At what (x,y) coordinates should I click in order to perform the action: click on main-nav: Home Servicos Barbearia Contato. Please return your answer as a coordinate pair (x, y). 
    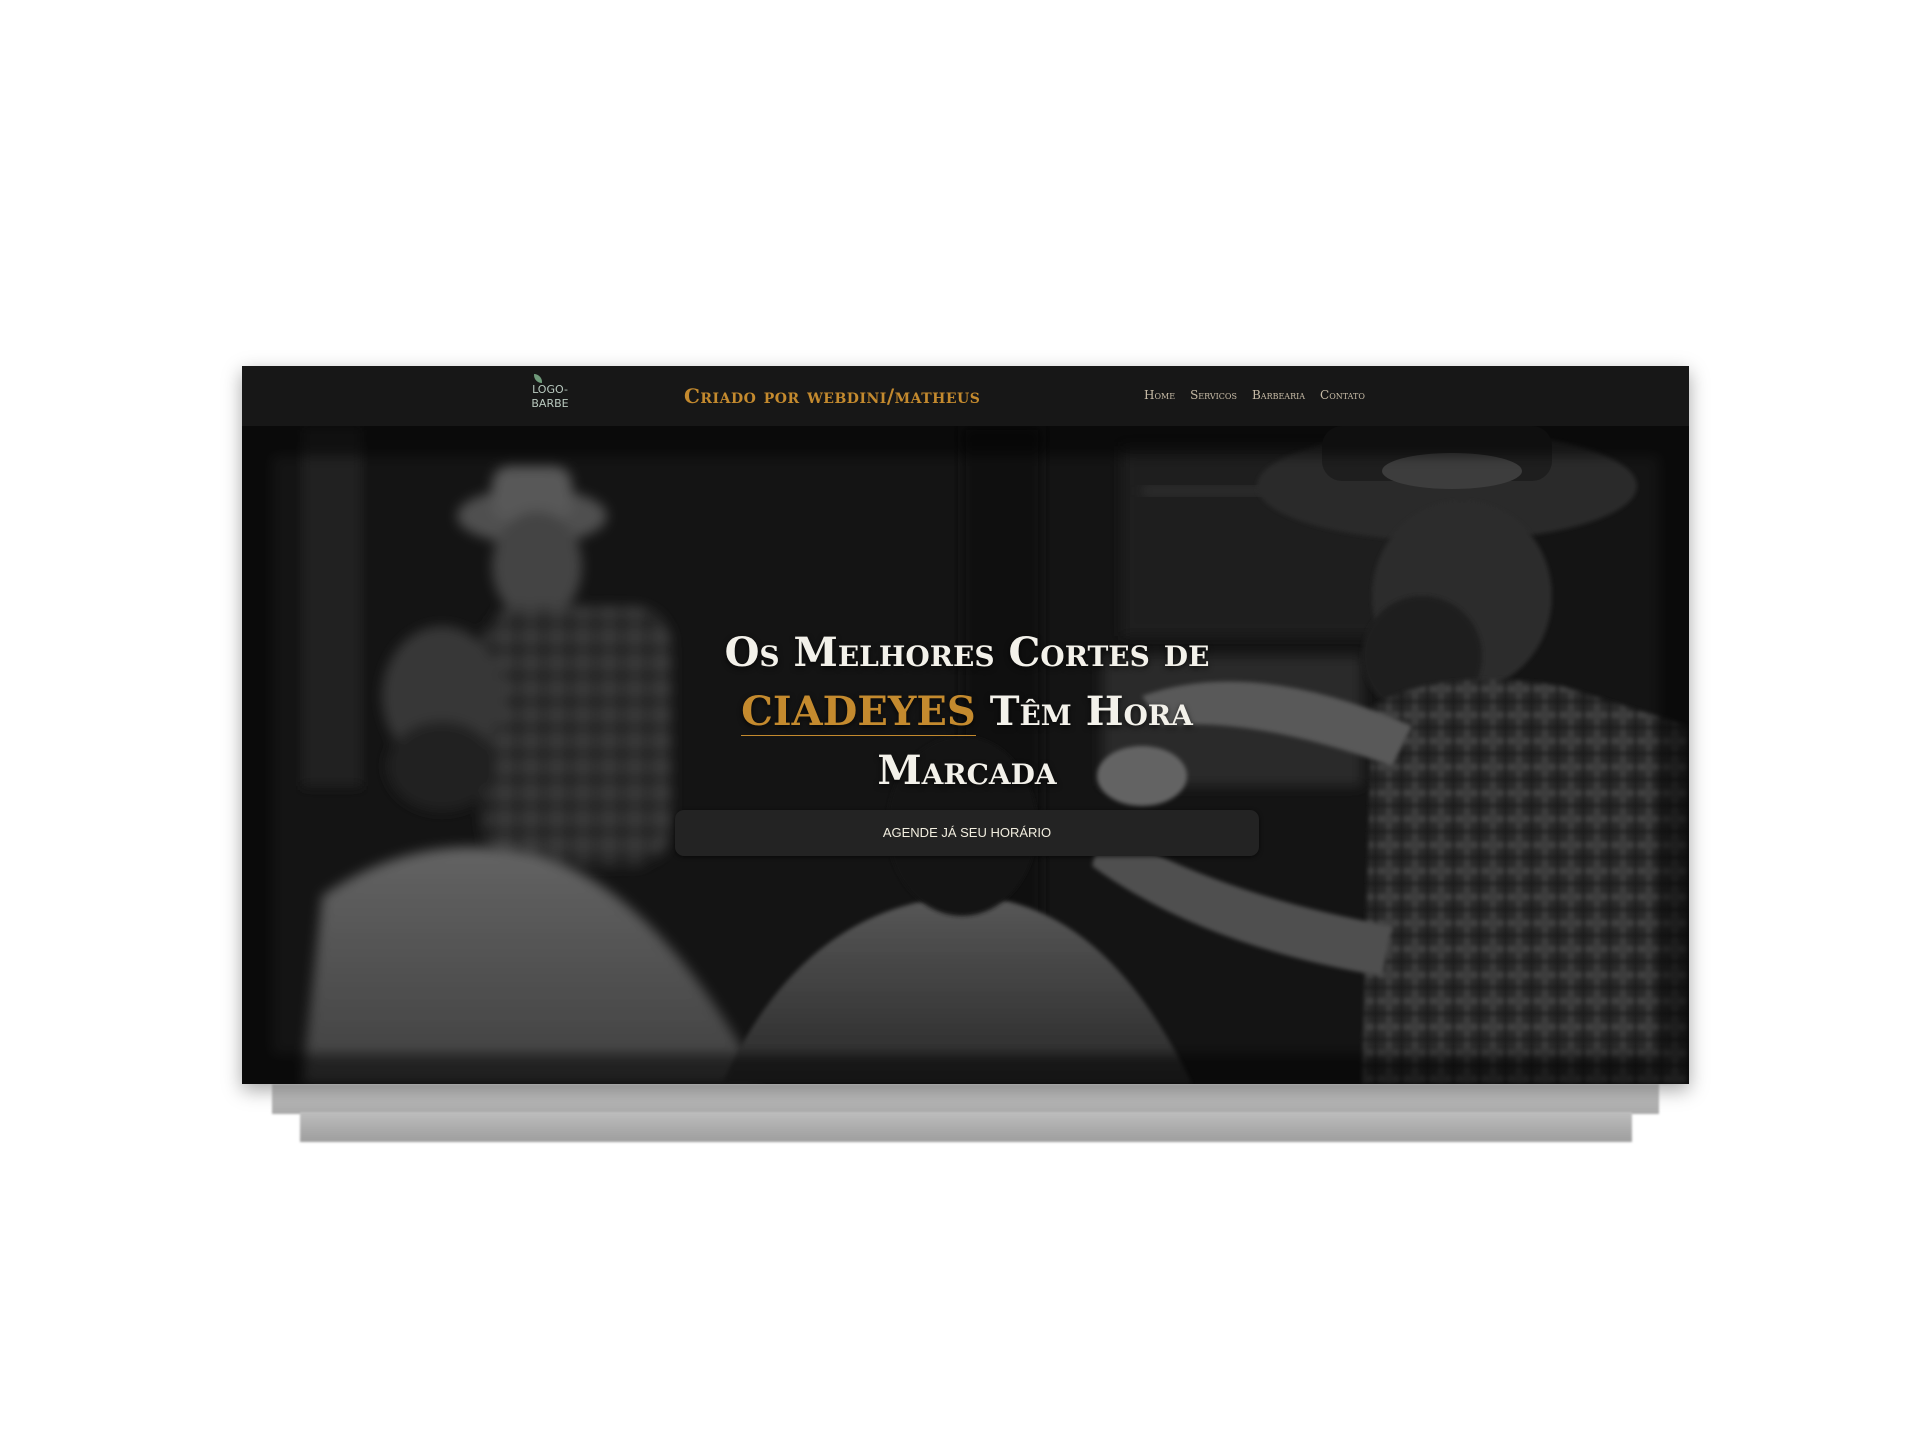
    Looking at the image, I should click on (1254, 395).